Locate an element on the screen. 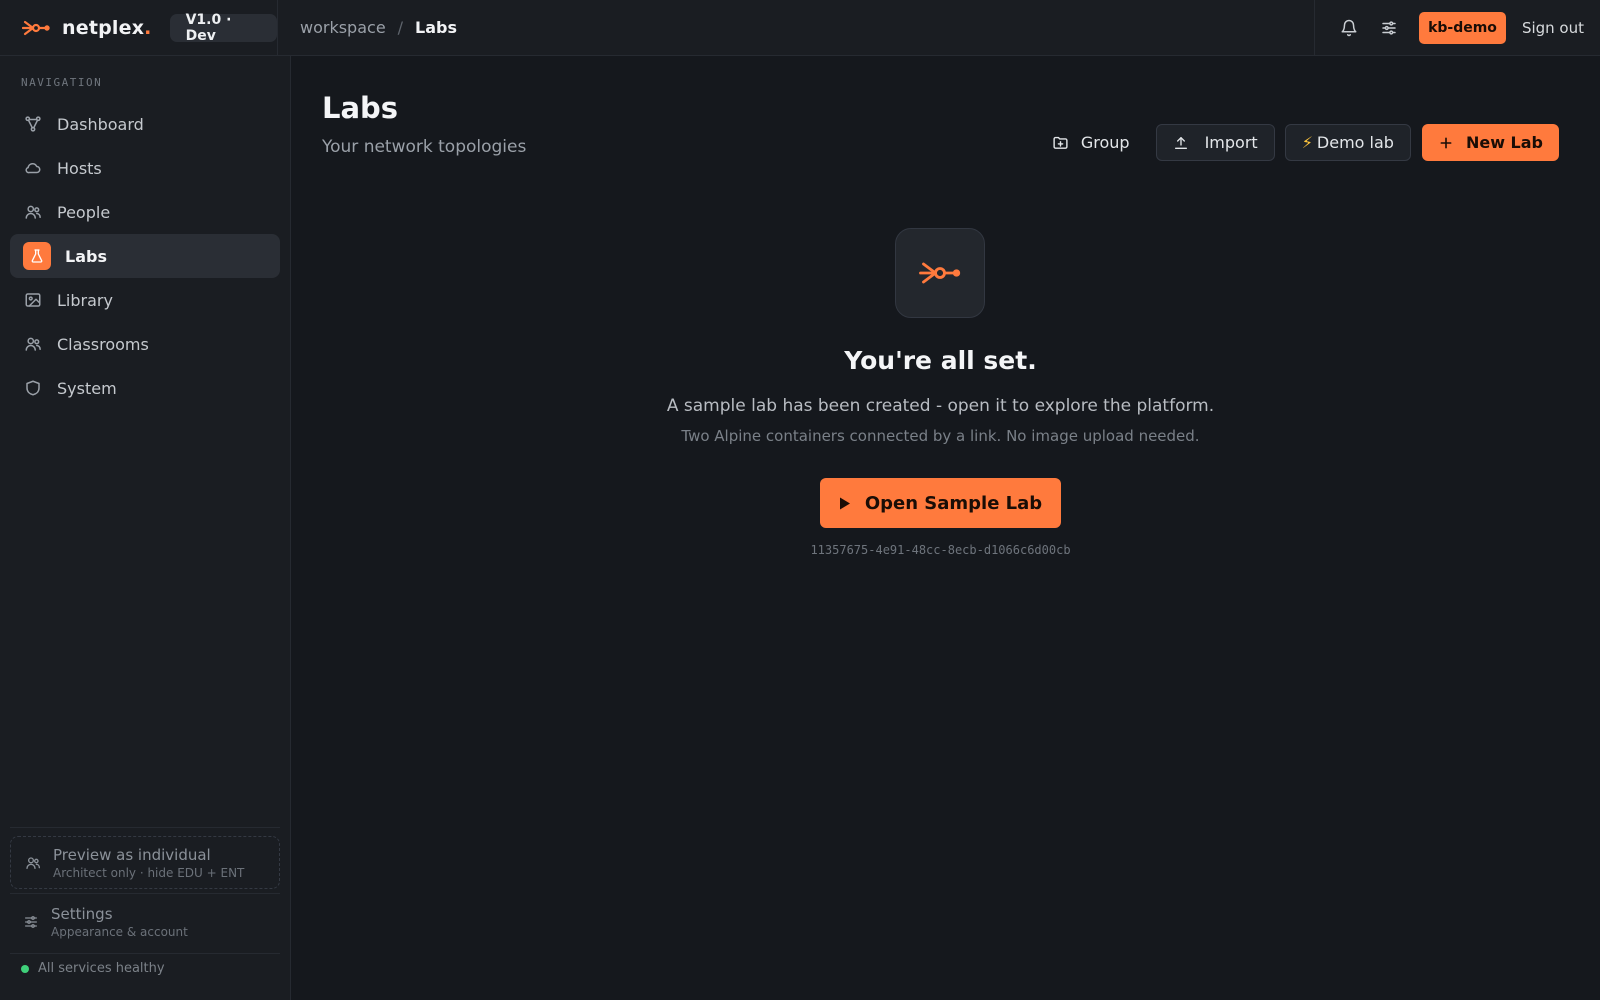  demo-lab-label: Demo lab is located at coordinates (1355, 142).